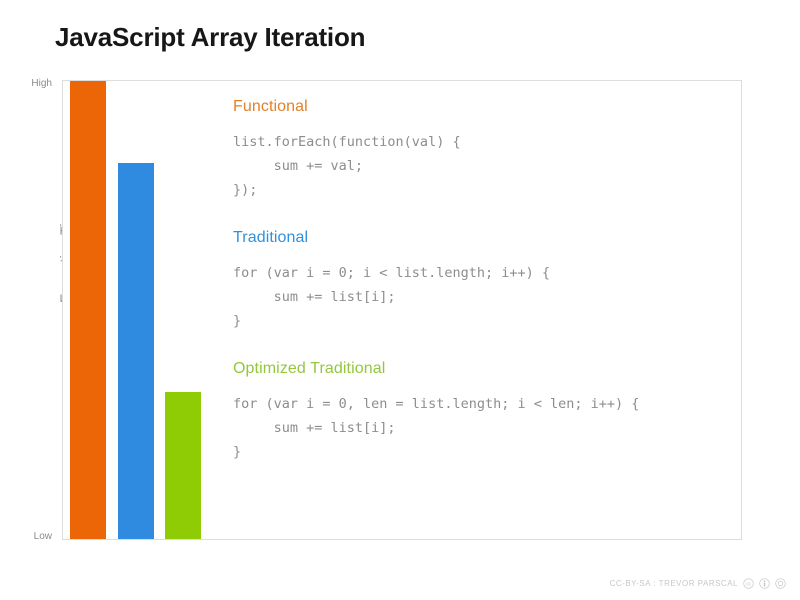 This screenshot has height=600, width=800. I want to click on attribution-icon, so click(764, 583).